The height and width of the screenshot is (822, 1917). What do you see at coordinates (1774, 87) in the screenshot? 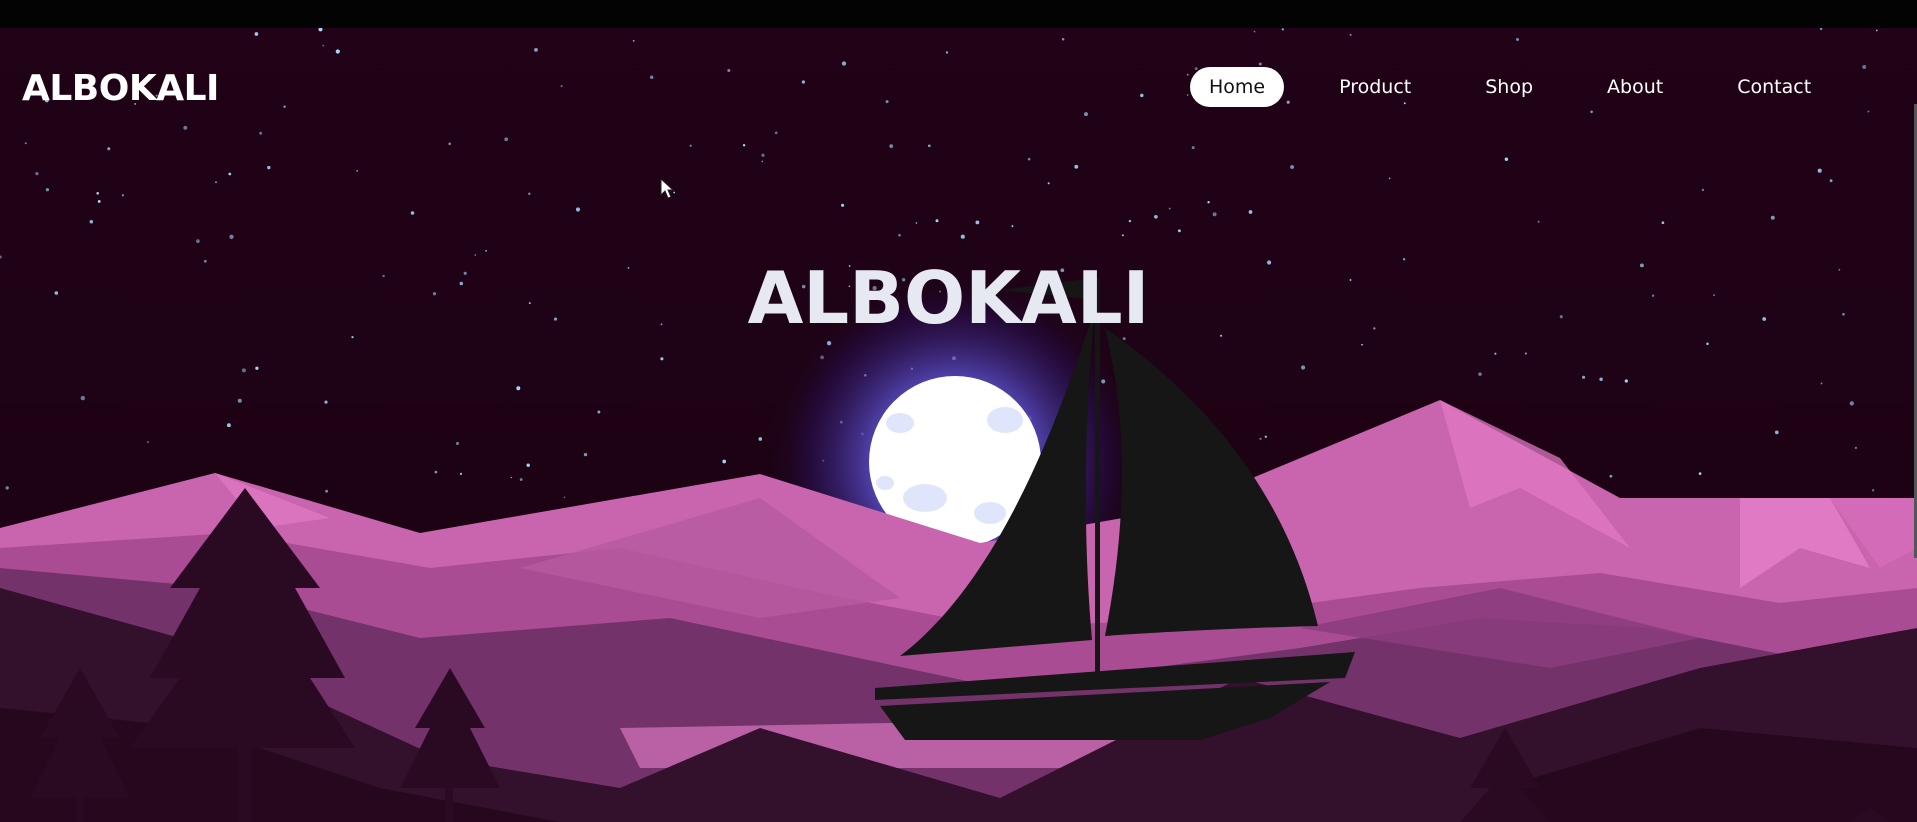
I see `nav-contact: Contact` at bounding box center [1774, 87].